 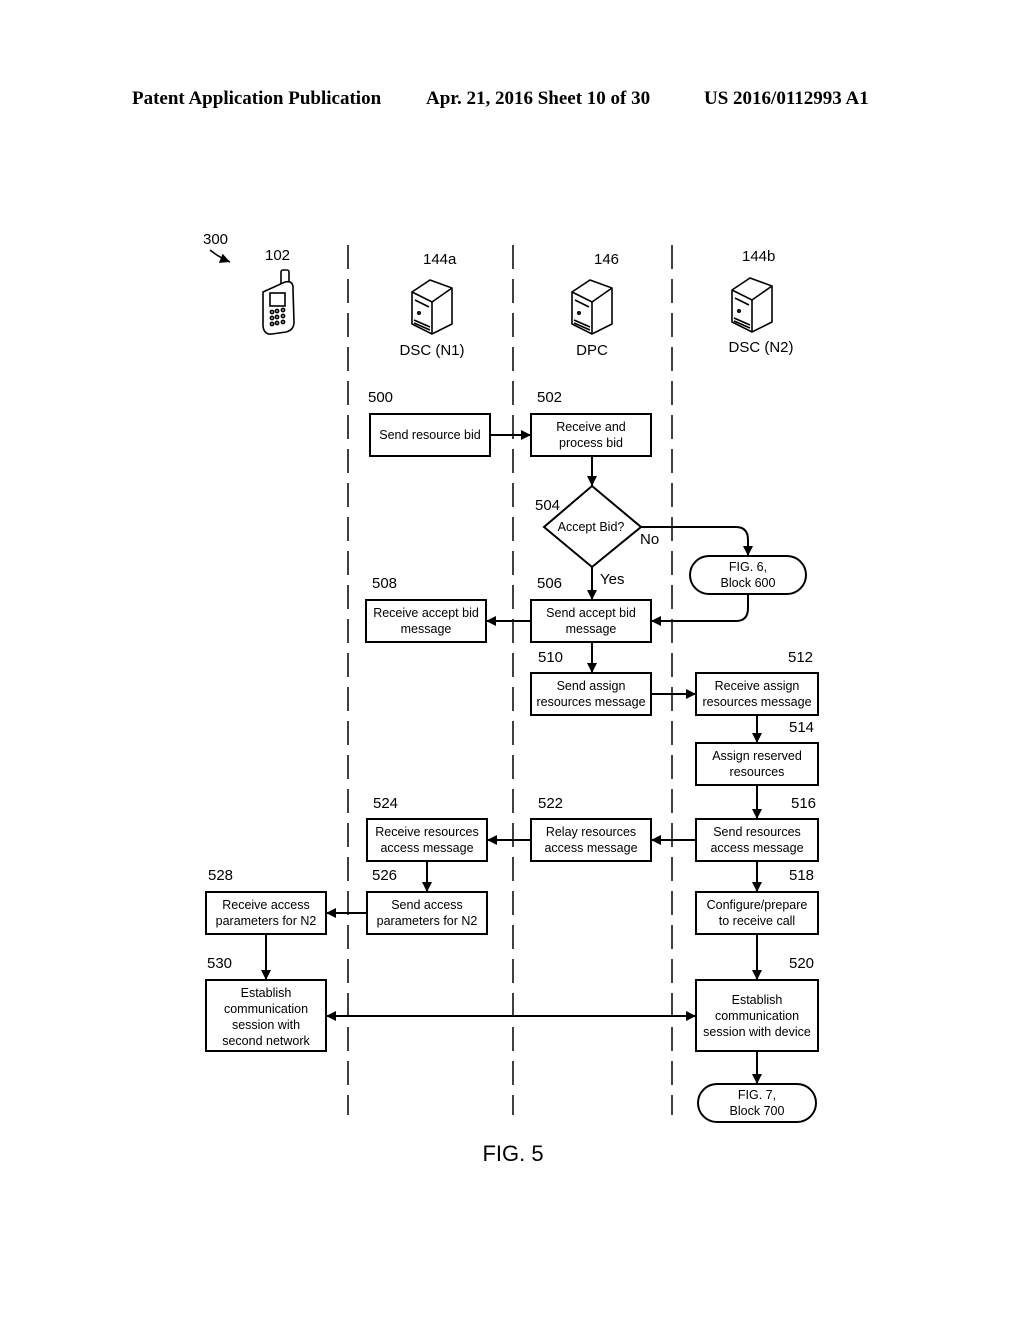 What do you see at coordinates (801, 727) in the screenshot?
I see `ref-514: 514` at bounding box center [801, 727].